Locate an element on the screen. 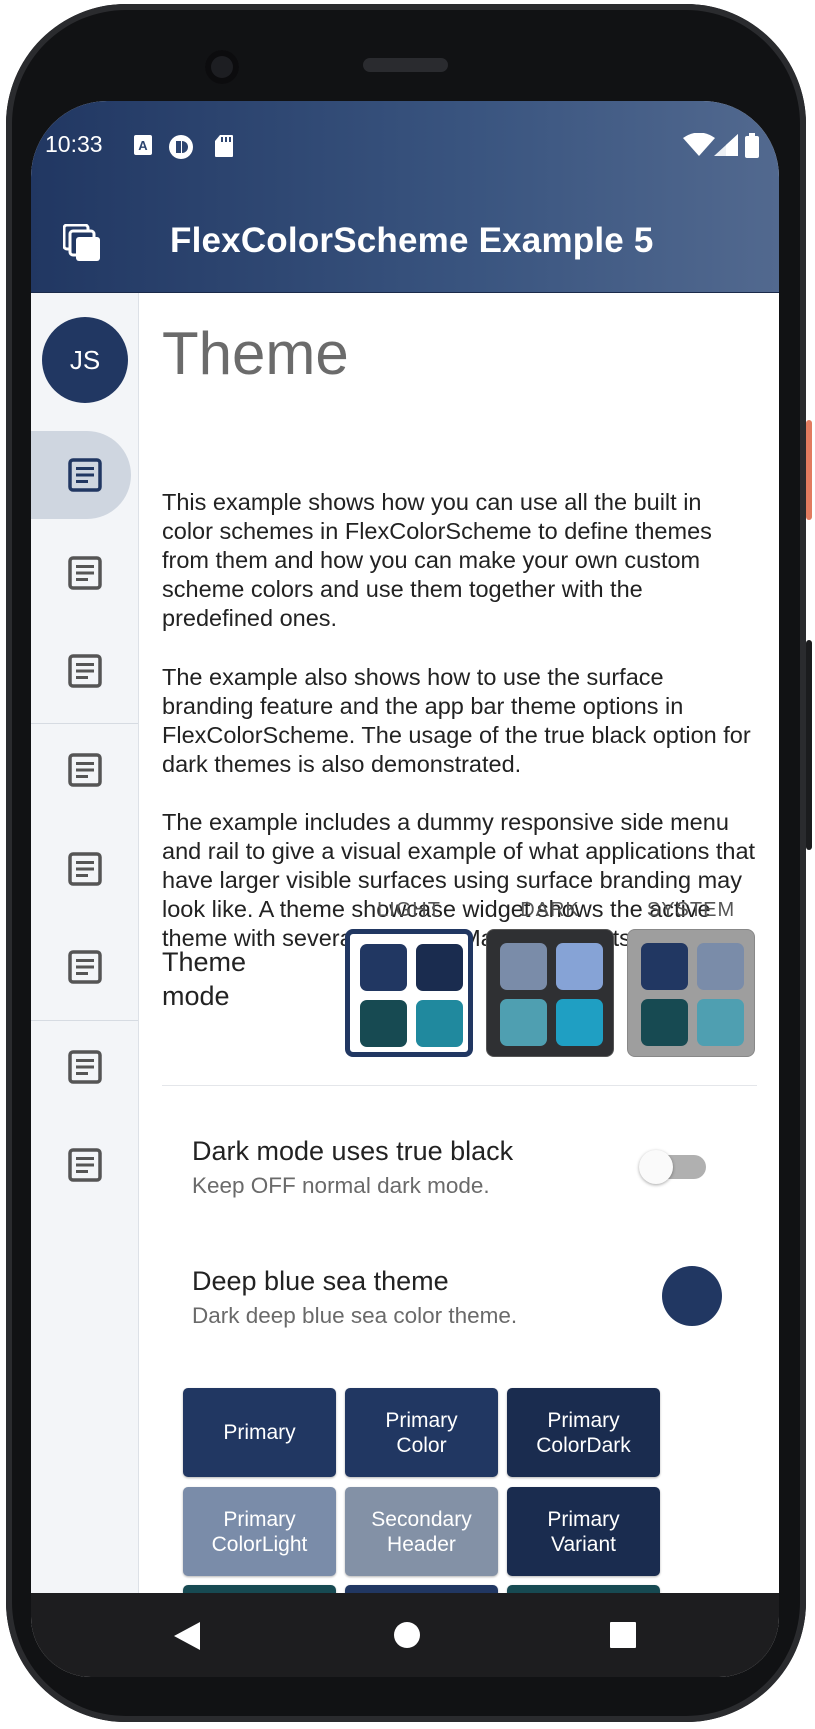 The height and width of the screenshot is (1729, 815). nfc-icon is located at coordinates (181, 147).